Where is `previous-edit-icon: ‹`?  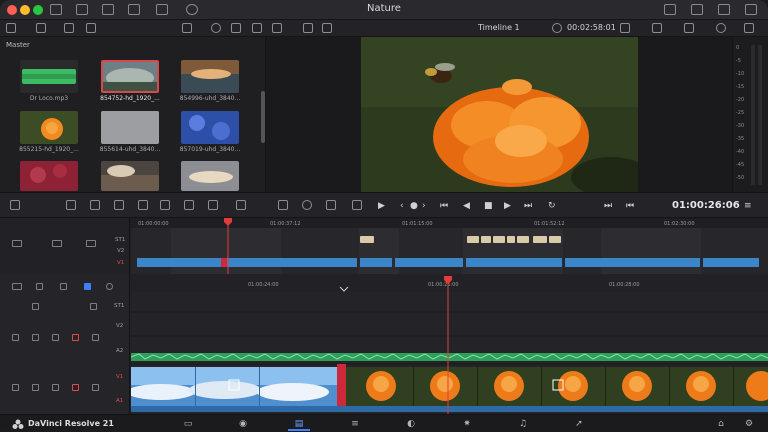
previous-edit-icon: ‹ is located at coordinates (402, 206).